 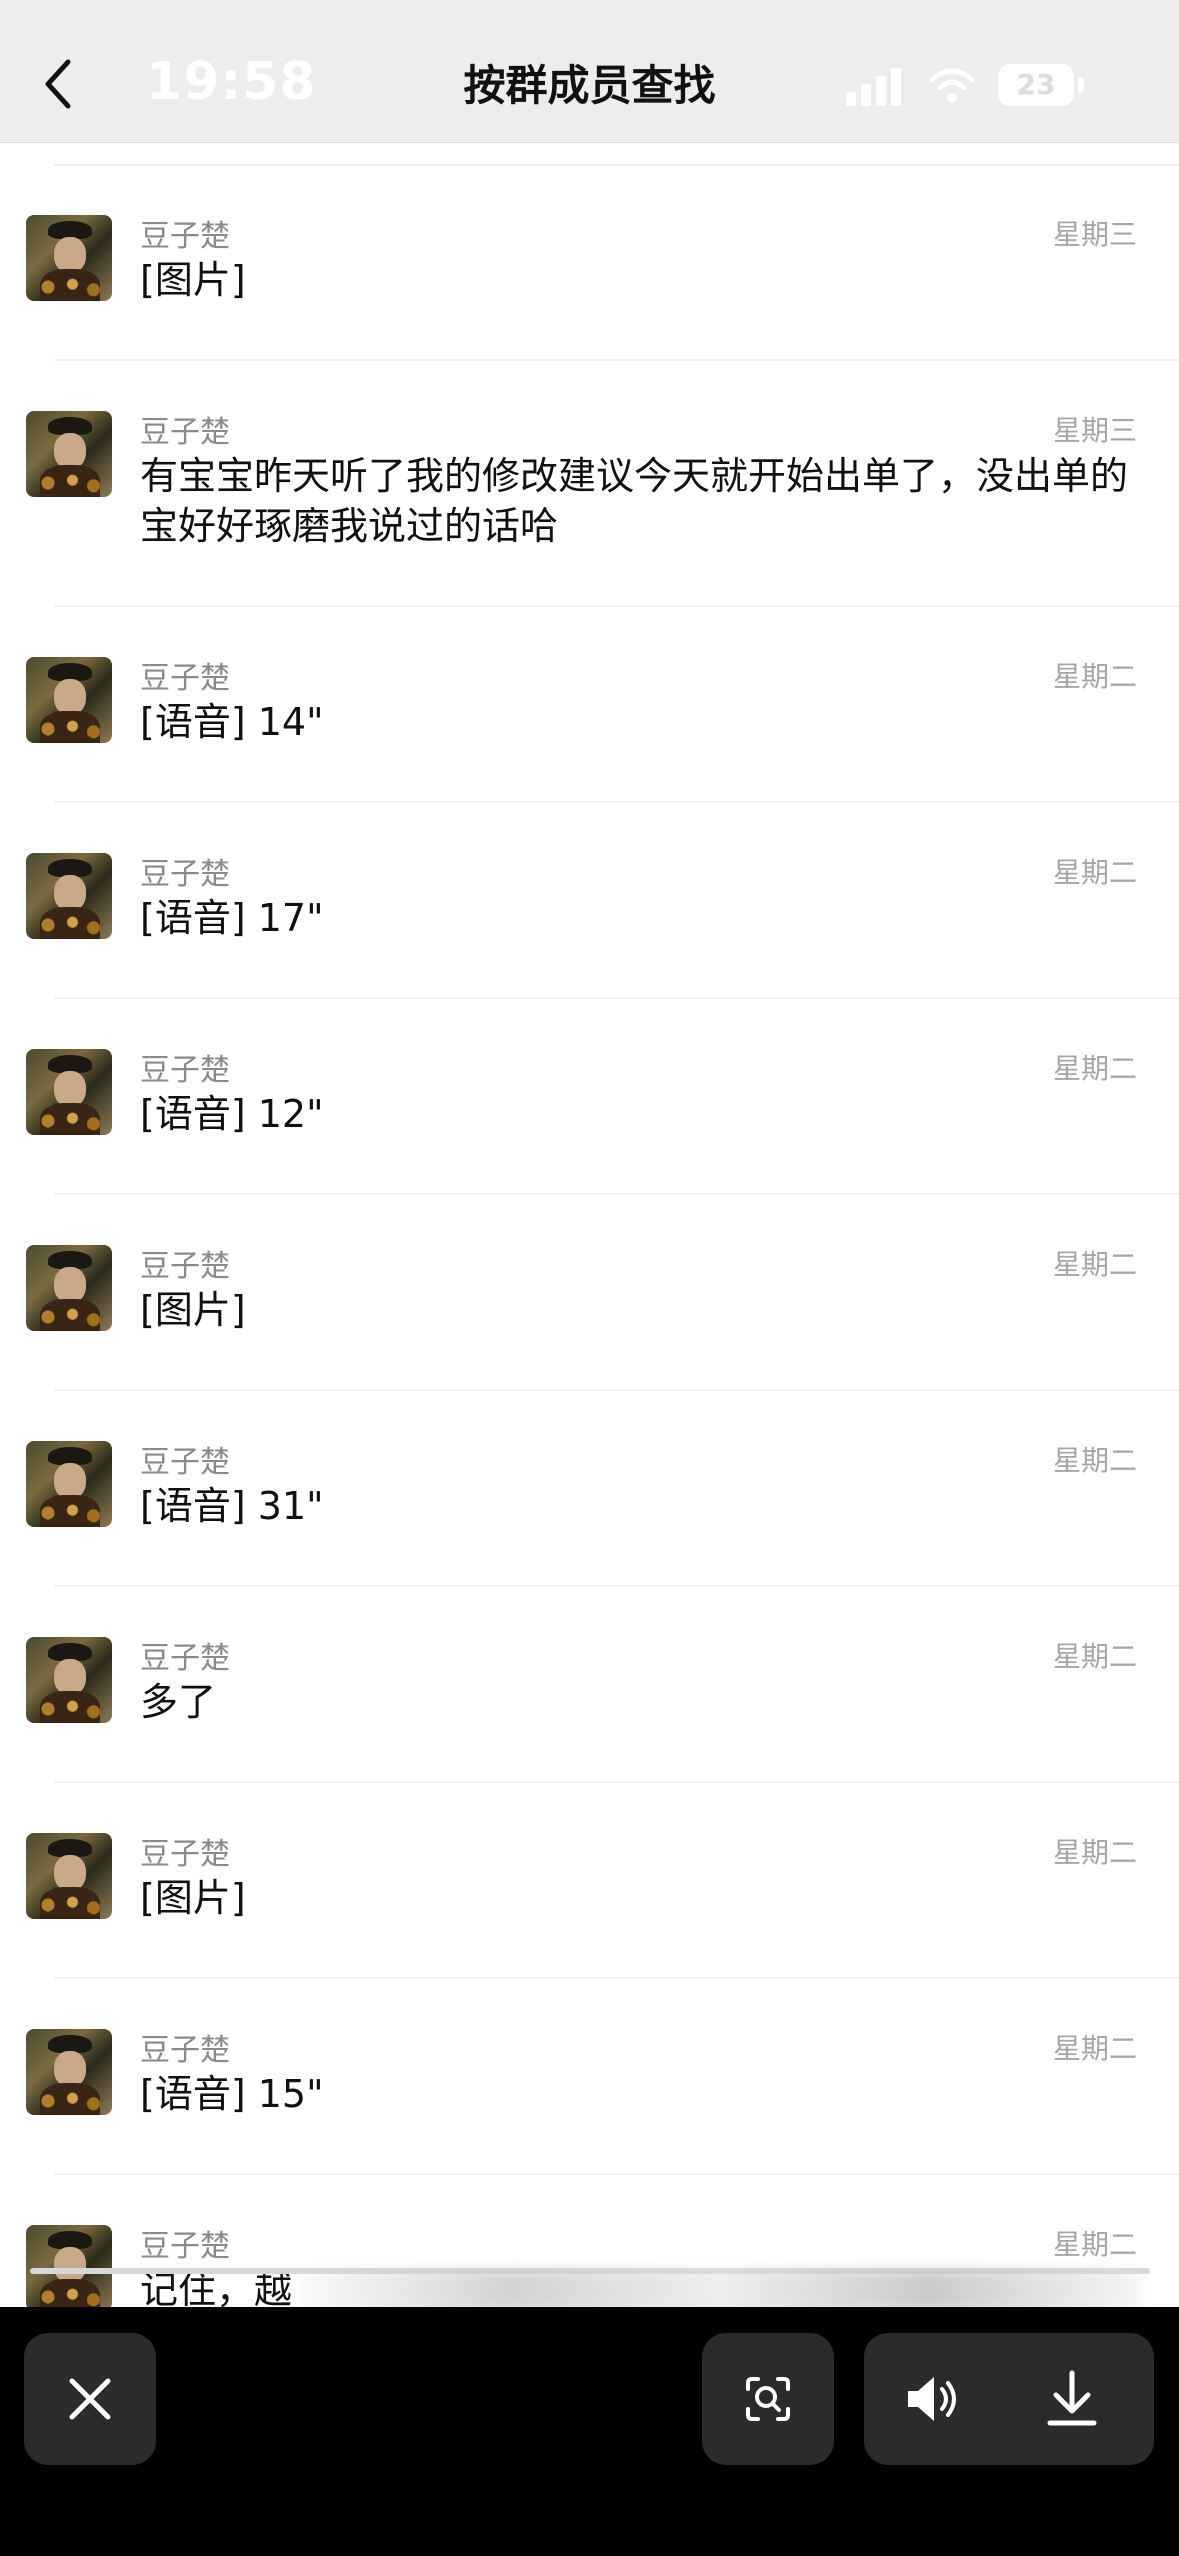 What do you see at coordinates (232, 2094) in the screenshot?
I see `message-content: [语音] 15"` at bounding box center [232, 2094].